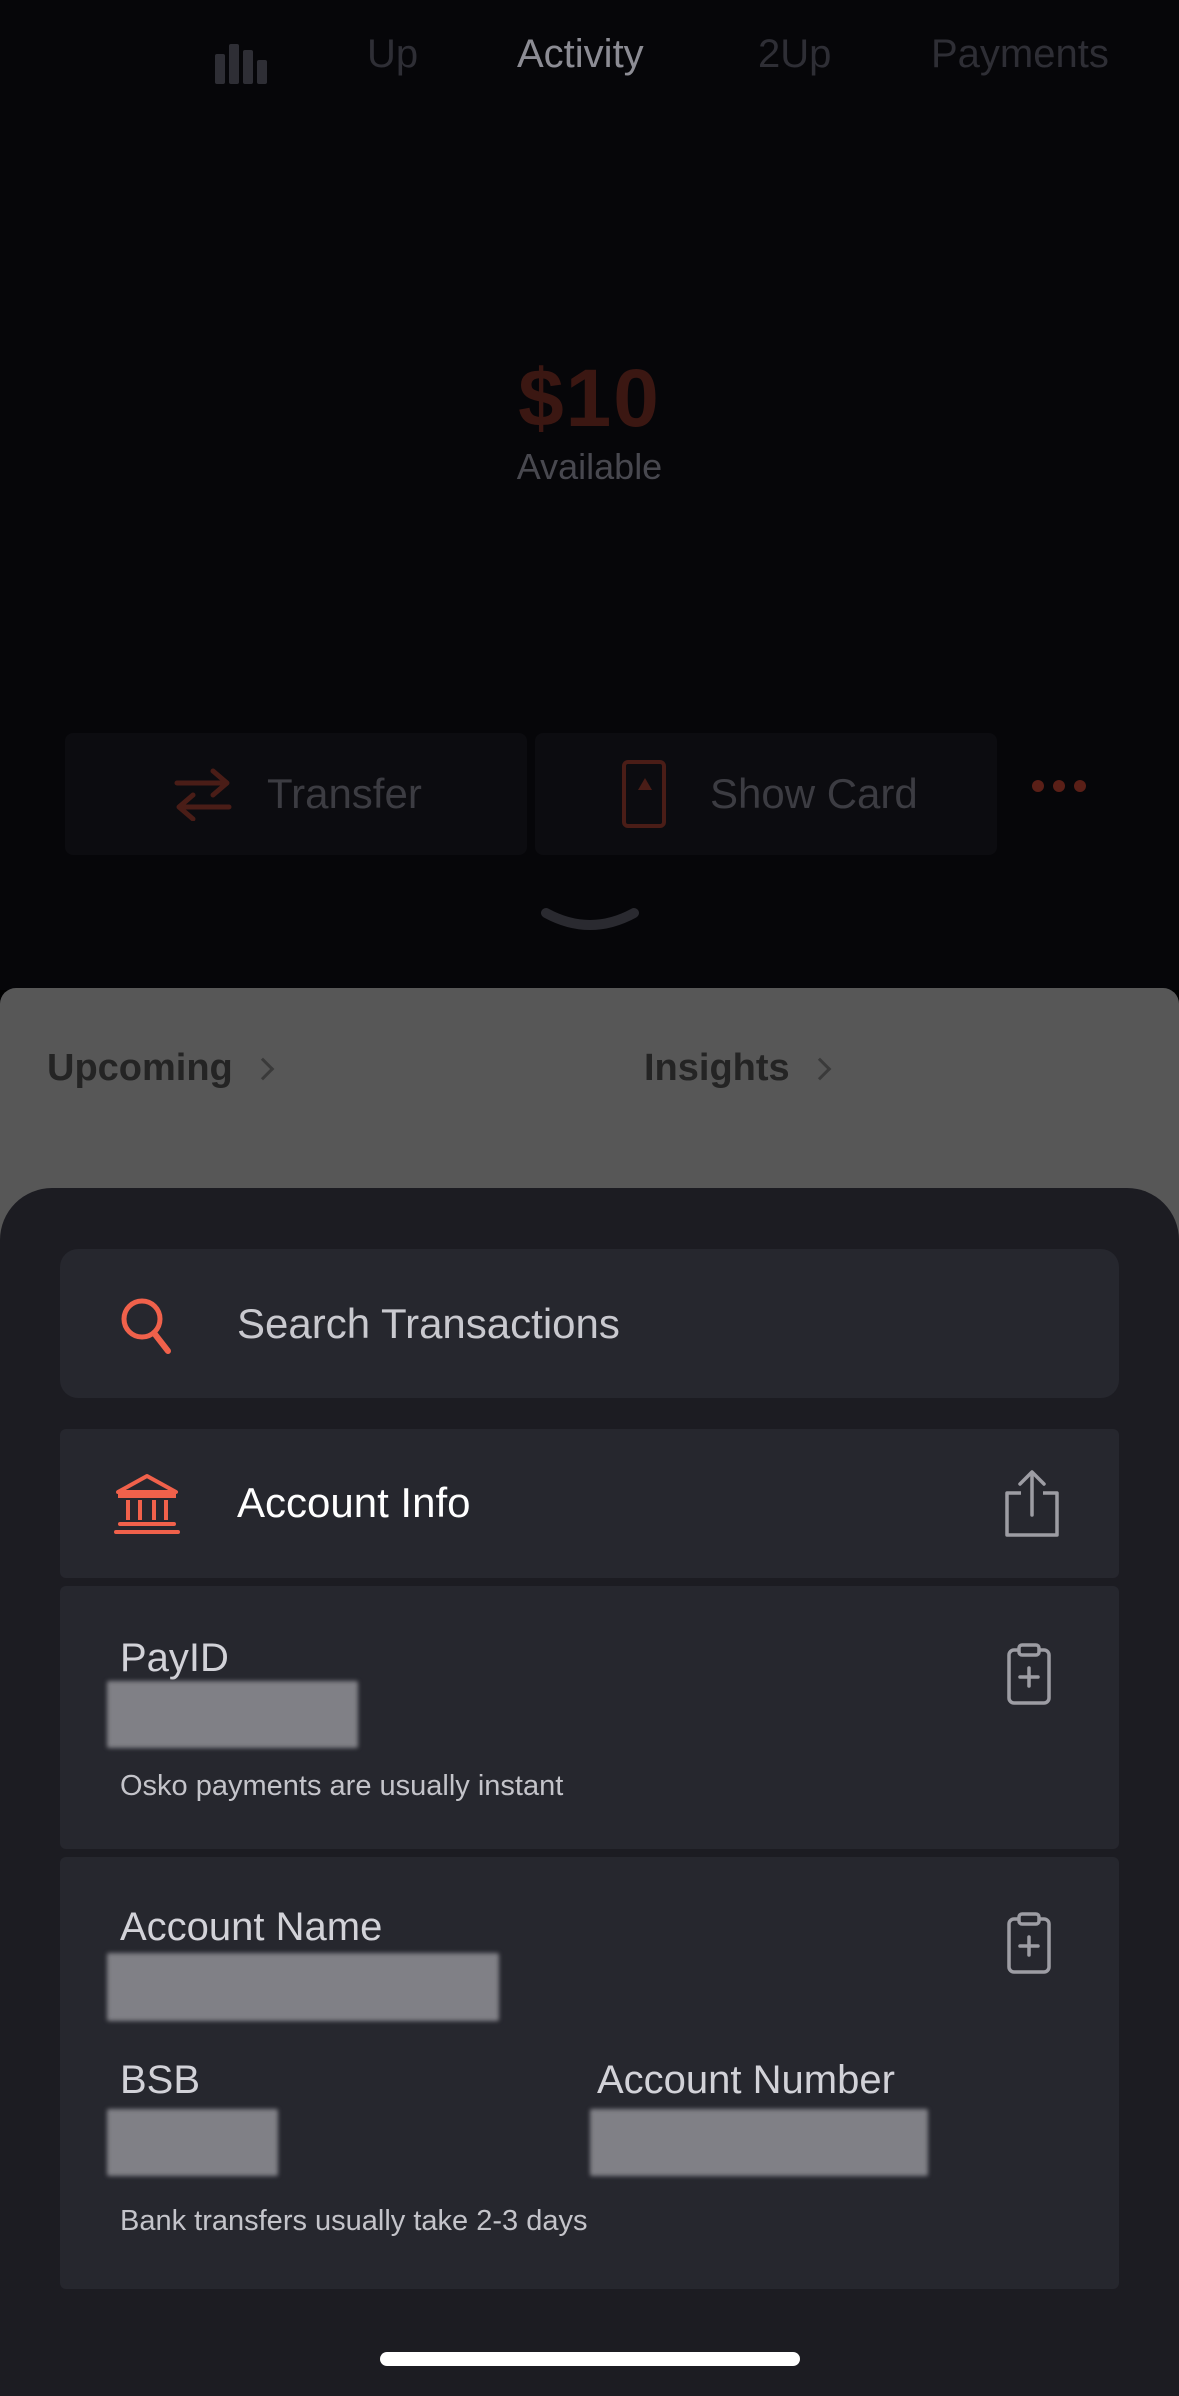 This screenshot has height=2396, width=1179. I want to click on search-placeholder: Search Transactions, so click(428, 1323).